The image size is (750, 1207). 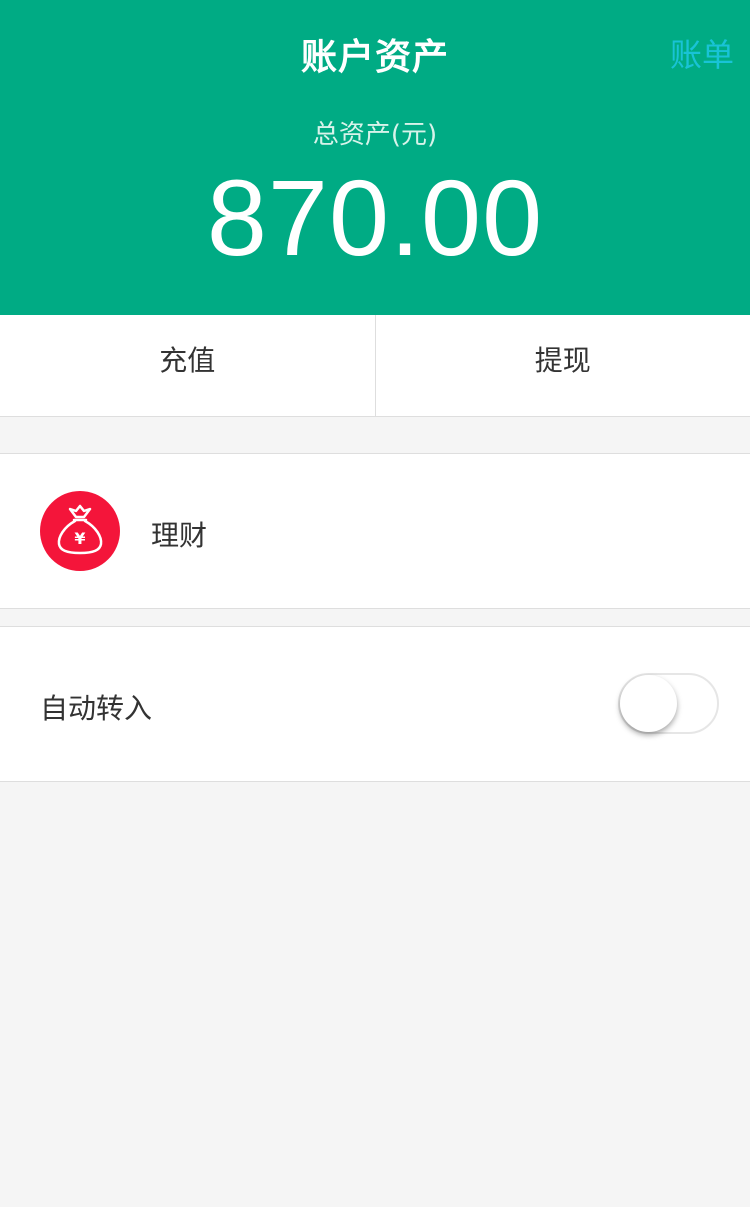 I want to click on auto-transfer-toggle, so click(x=668, y=703).